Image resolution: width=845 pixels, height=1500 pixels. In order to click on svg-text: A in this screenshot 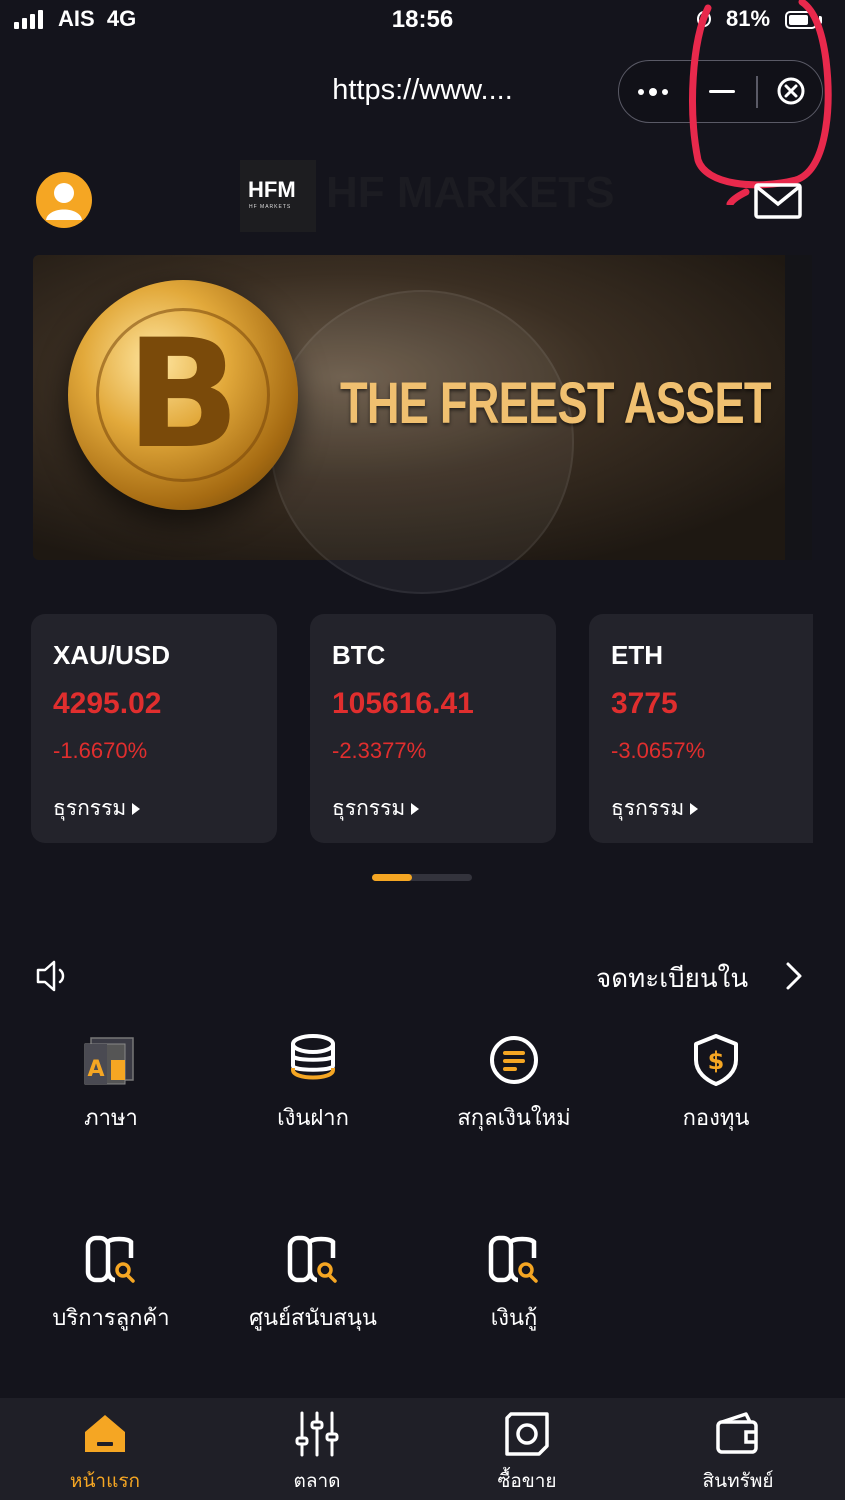, I will do `click(95, 1069)`.